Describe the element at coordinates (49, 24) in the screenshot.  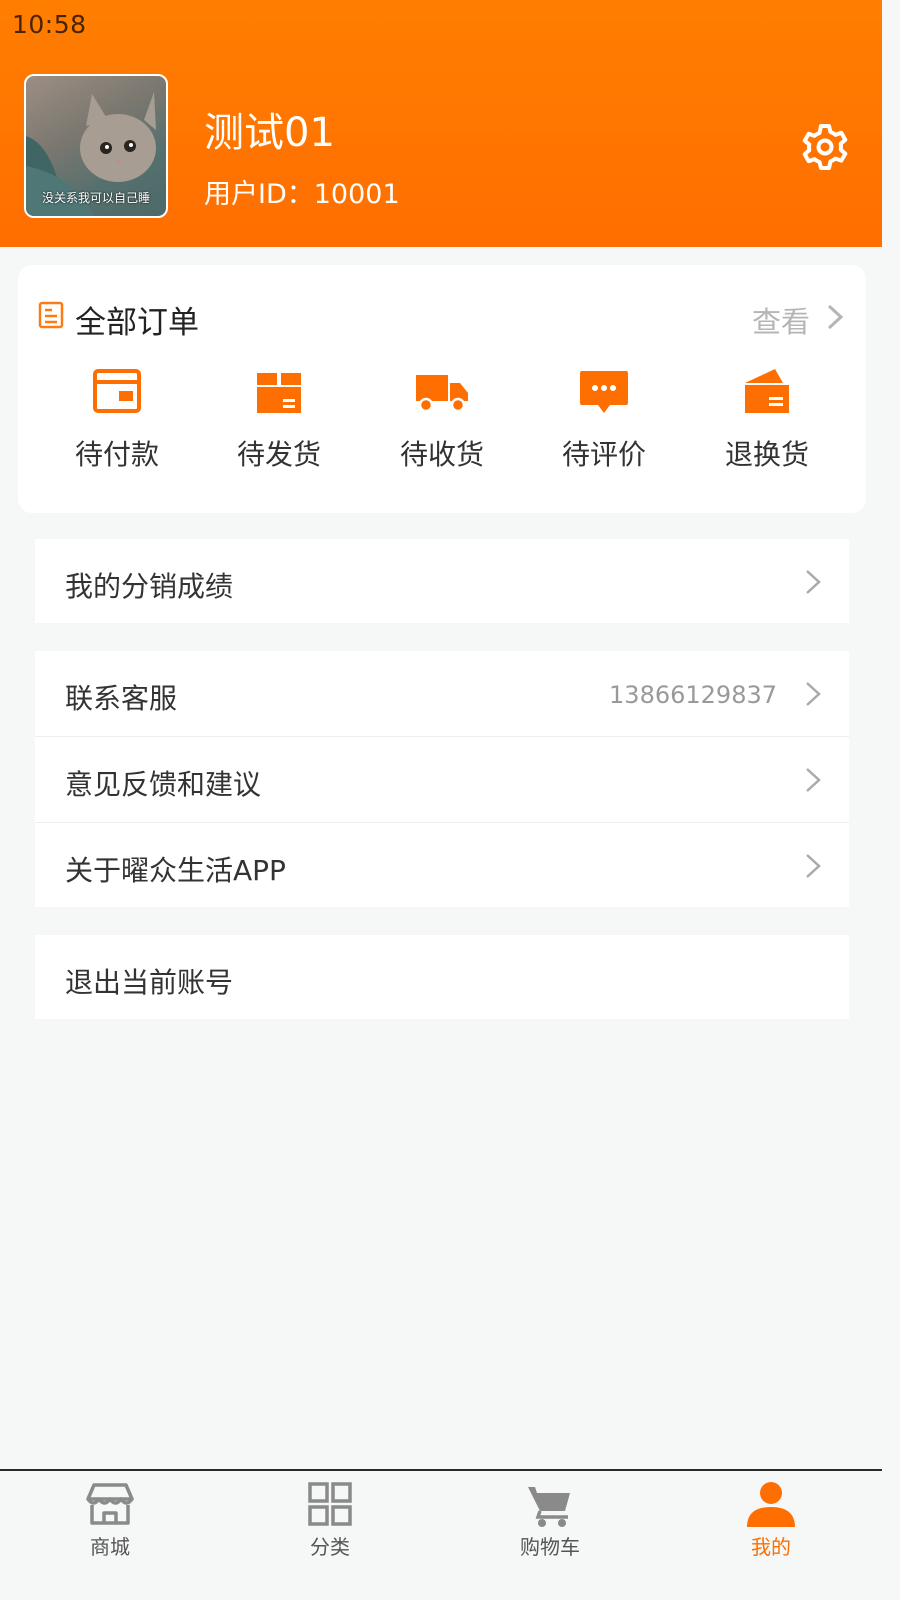
I see `status-time: 10:58` at that location.